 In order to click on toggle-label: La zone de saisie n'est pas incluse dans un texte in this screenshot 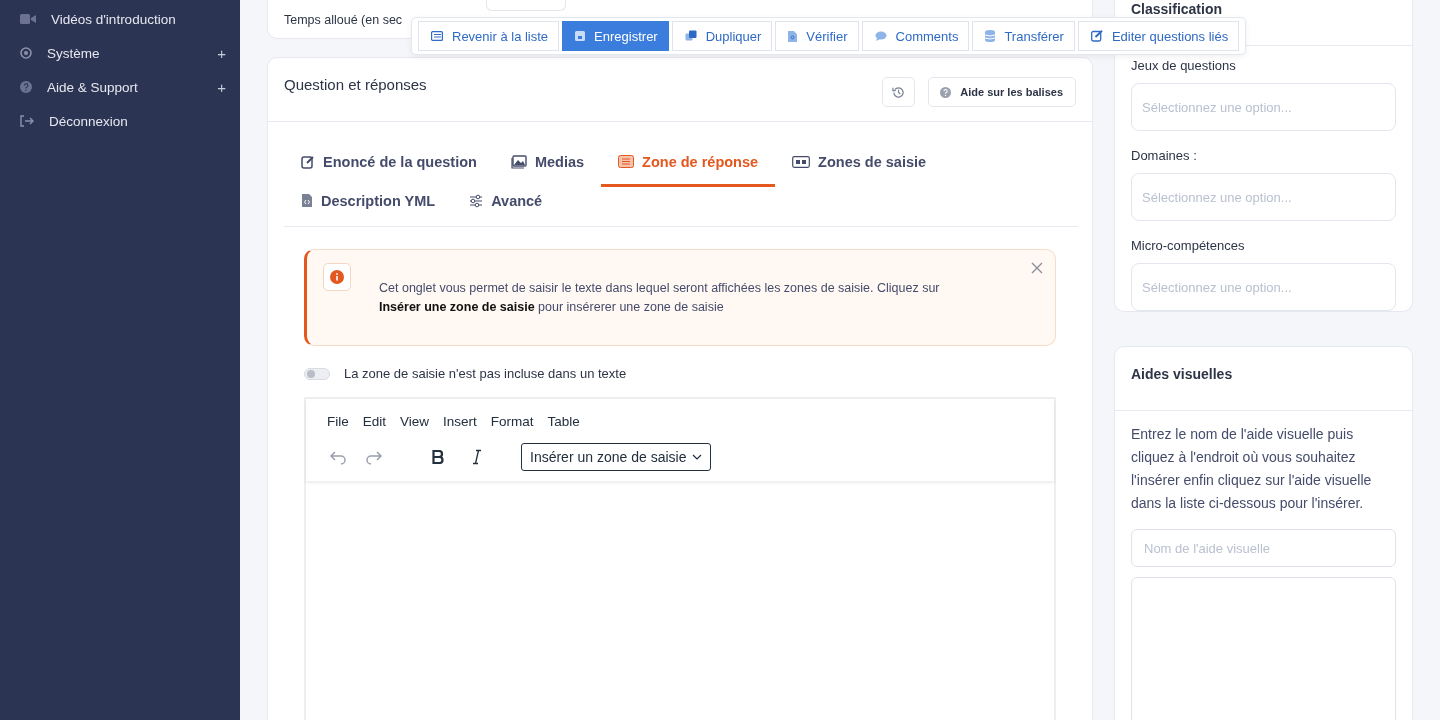, I will do `click(485, 373)`.